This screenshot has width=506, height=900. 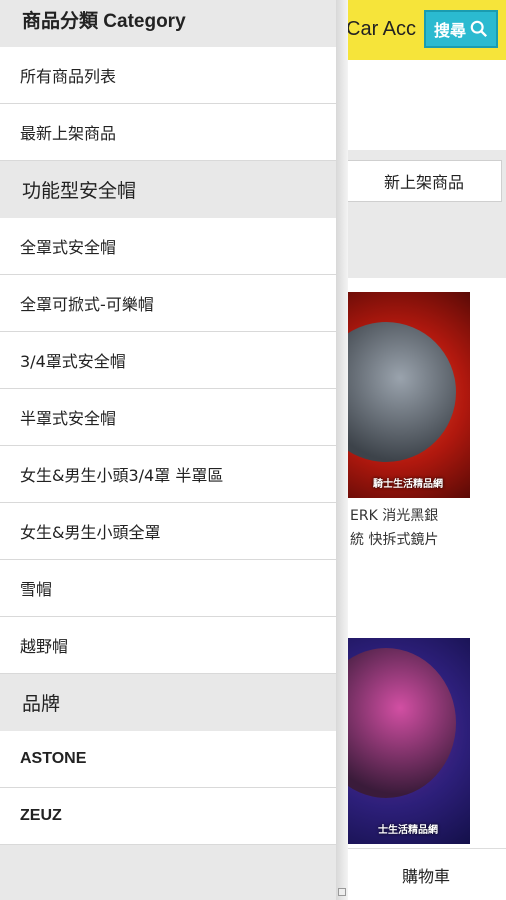 What do you see at coordinates (408, 484) in the screenshot?
I see `card-caption: 騎士生活精品網` at bounding box center [408, 484].